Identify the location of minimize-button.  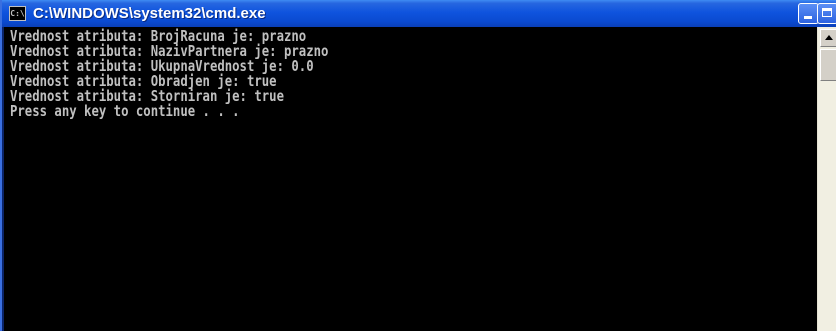
(808, 13).